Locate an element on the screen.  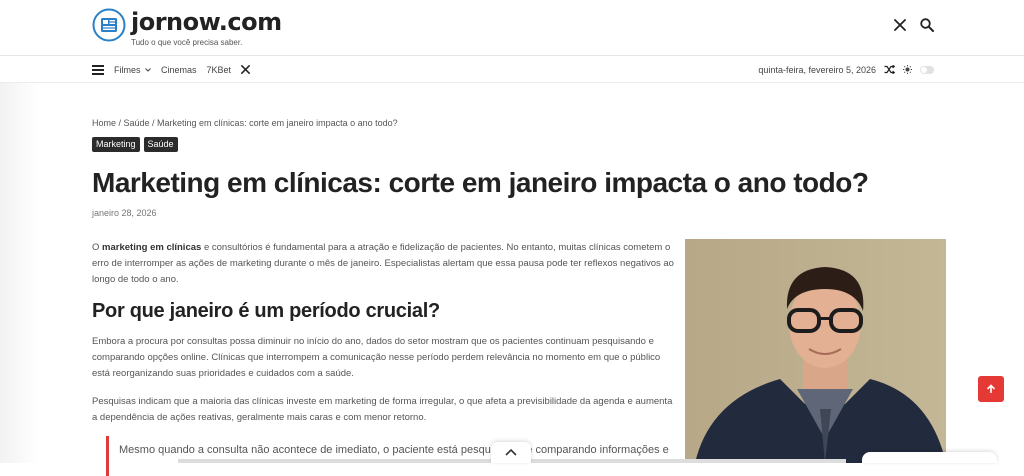
arrow-up-icon is located at coordinates (991, 388).